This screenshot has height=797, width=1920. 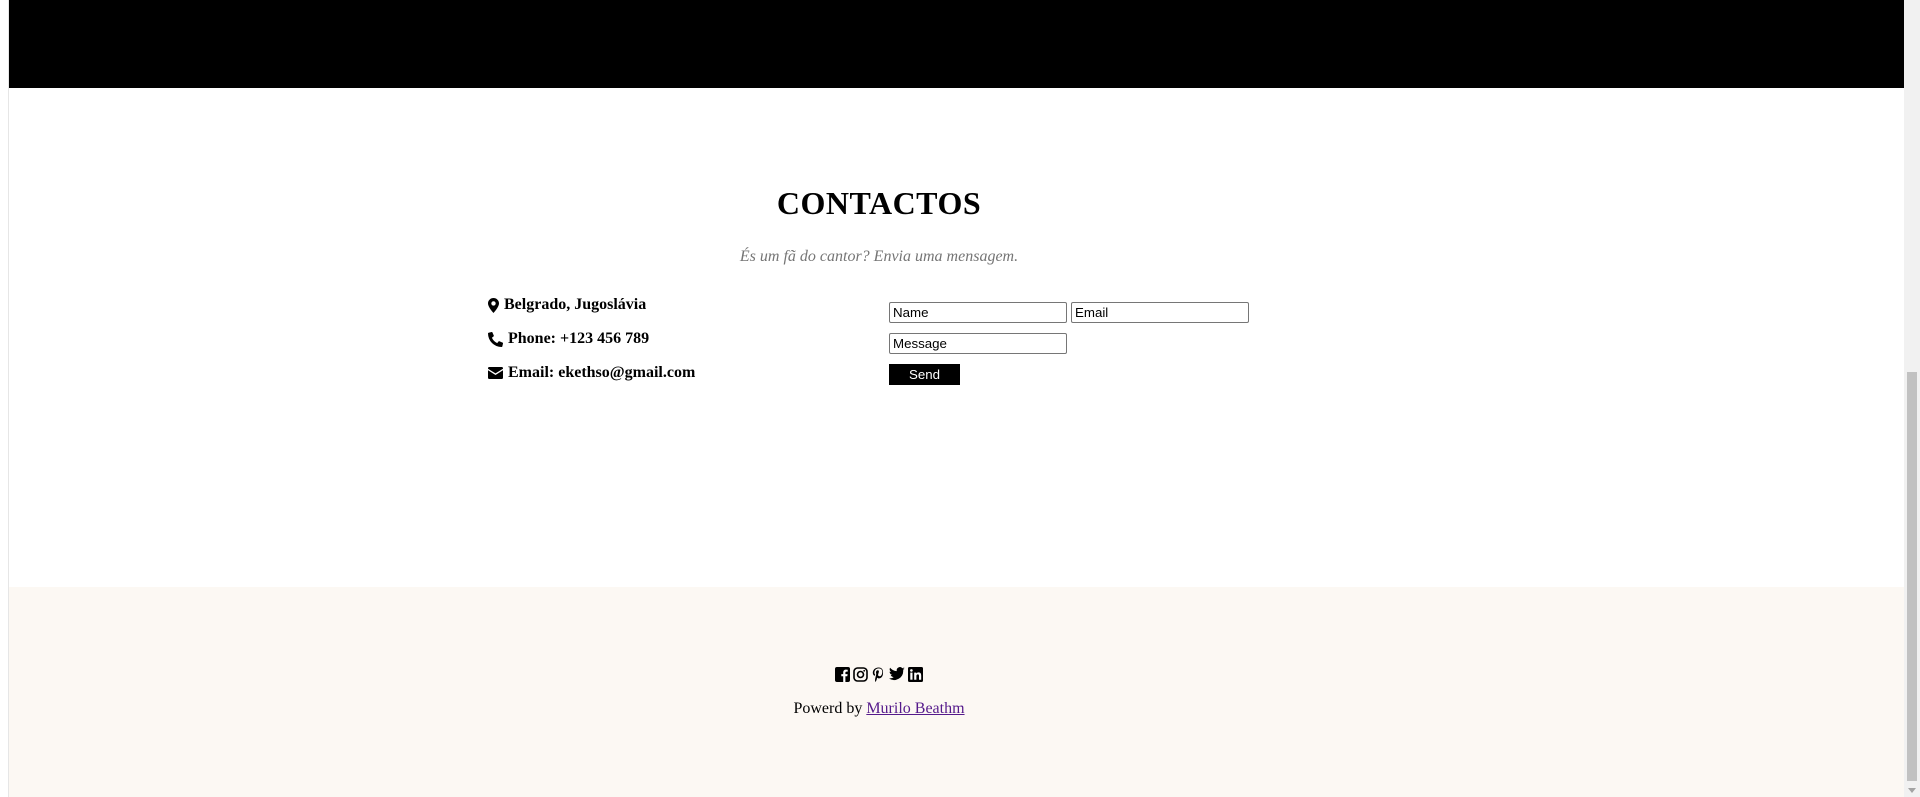 I want to click on vertical-scrollbar, so click(x=1912, y=398).